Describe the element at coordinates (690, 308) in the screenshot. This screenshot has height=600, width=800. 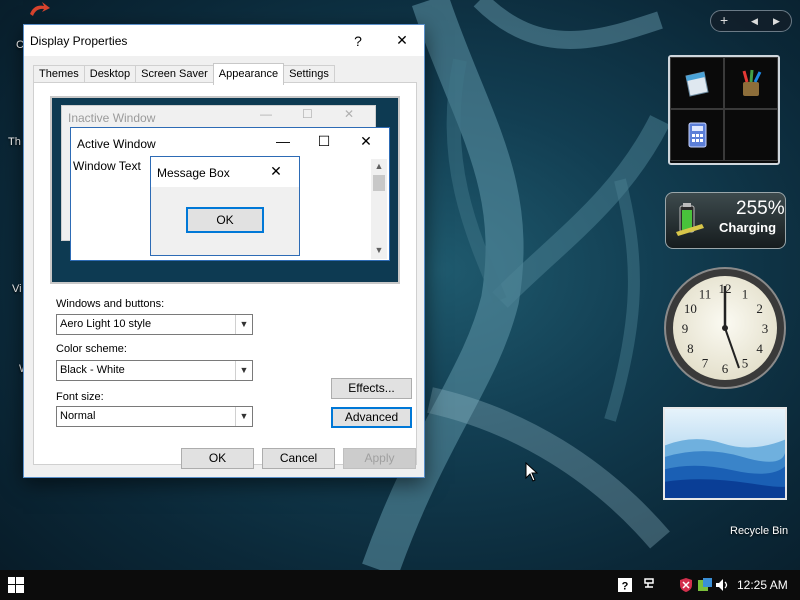
I see `clock-numeral: 10` at that location.